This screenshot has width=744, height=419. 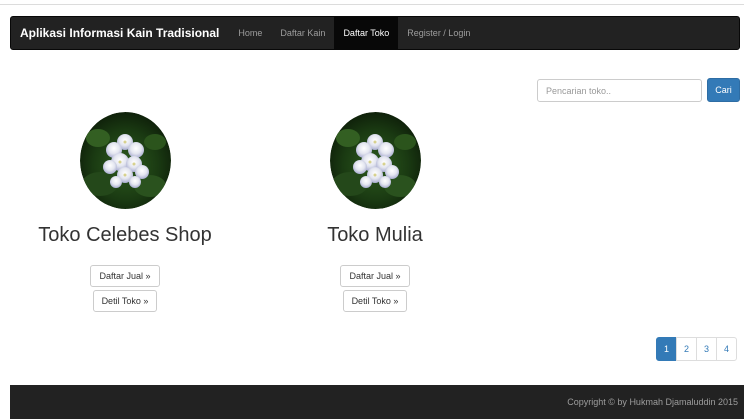 I want to click on page-link-1: 1, so click(x=666, y=349).